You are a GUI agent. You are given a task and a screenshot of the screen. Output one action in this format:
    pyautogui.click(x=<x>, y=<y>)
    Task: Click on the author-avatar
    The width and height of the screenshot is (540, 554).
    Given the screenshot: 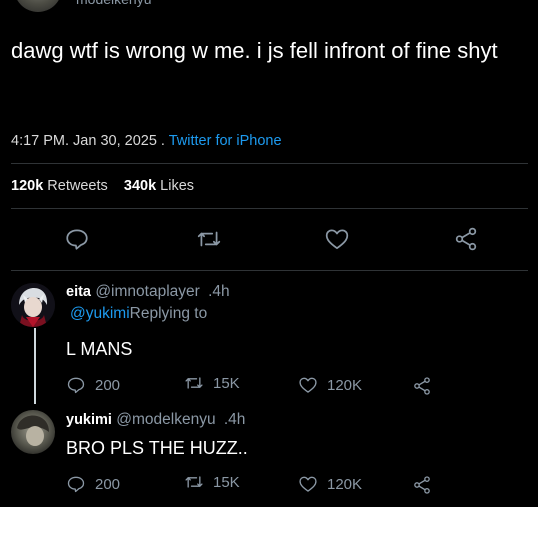 What is the action you would take?
    pyautogui.click(x=38, y=6)
    